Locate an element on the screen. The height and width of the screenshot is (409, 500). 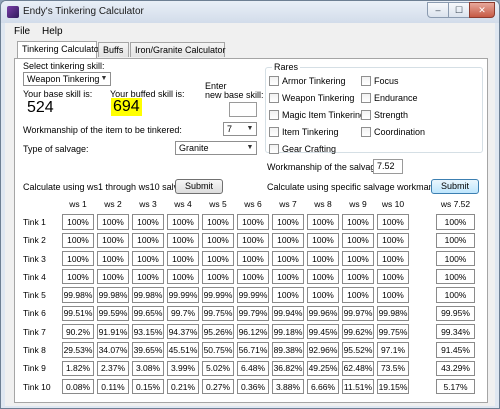
chance-cell: 90.2% is located at coordinates (78, 332).